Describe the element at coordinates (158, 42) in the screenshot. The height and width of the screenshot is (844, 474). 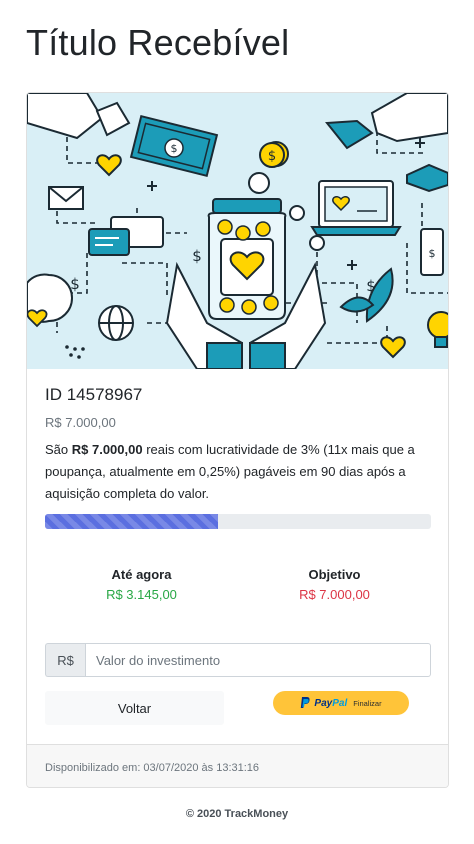
I see `page-title: Título Recebível` at that location.